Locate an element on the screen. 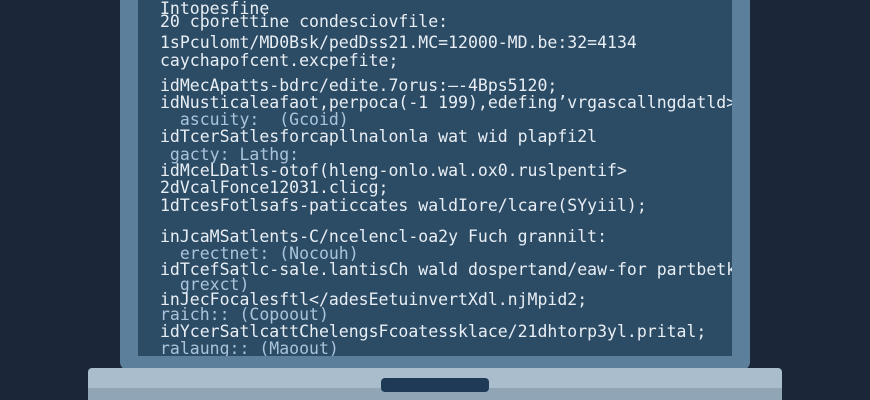 The image size is (870, 400). code-line-20: ralaung:: (Maoout) is located at coordinates (249, 348).